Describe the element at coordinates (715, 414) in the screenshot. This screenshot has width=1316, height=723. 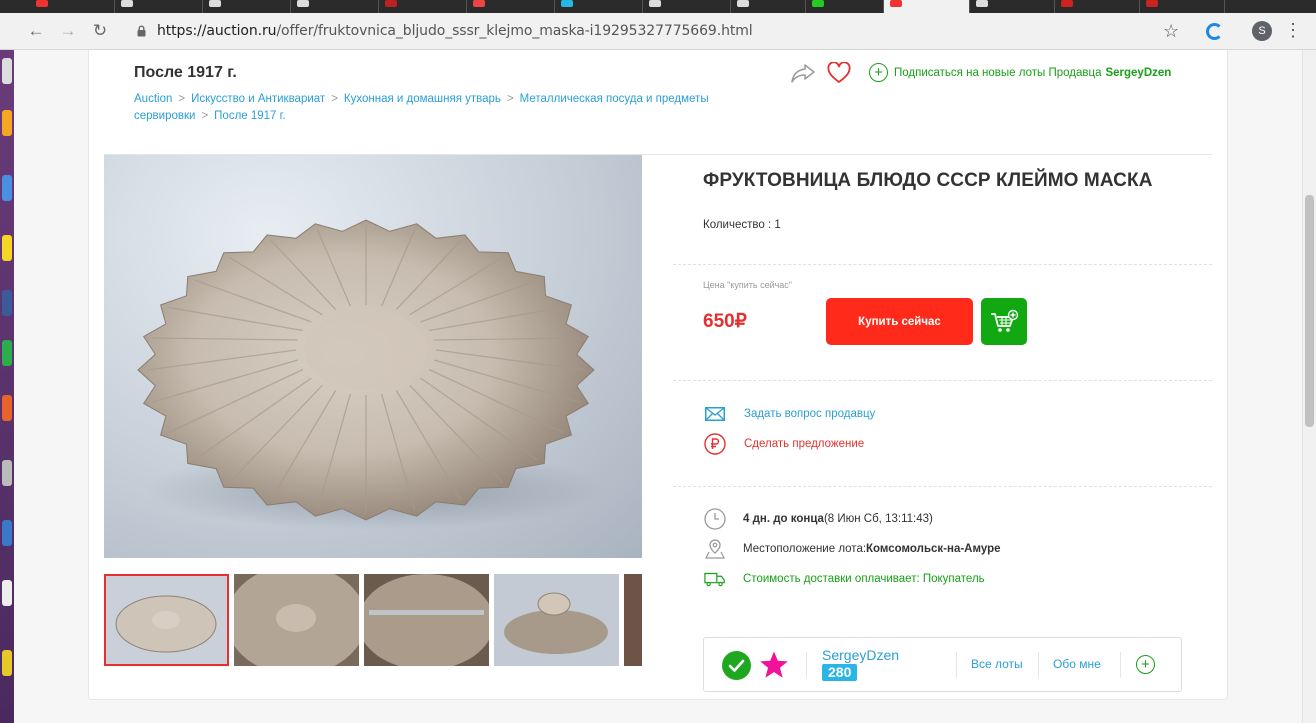
I see `envelope-icon` at that location.